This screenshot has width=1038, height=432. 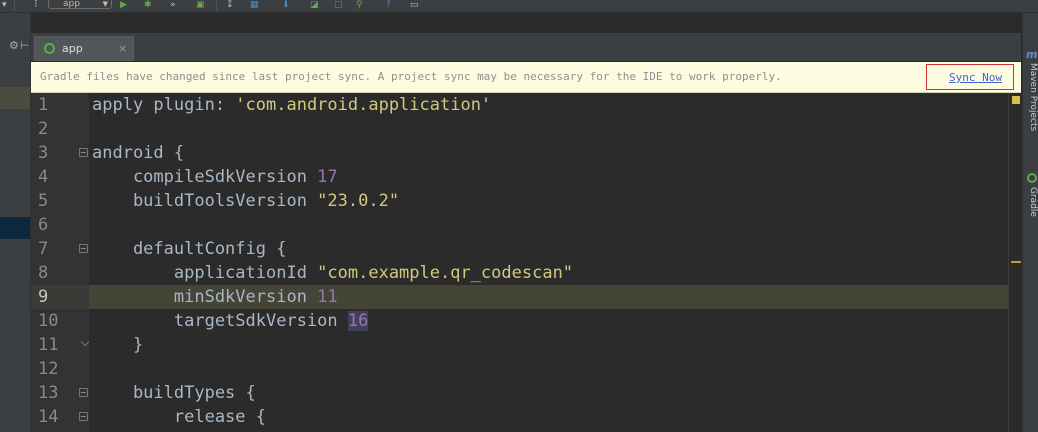 I want to click on code-token: release {, so click(x=179, y=417).